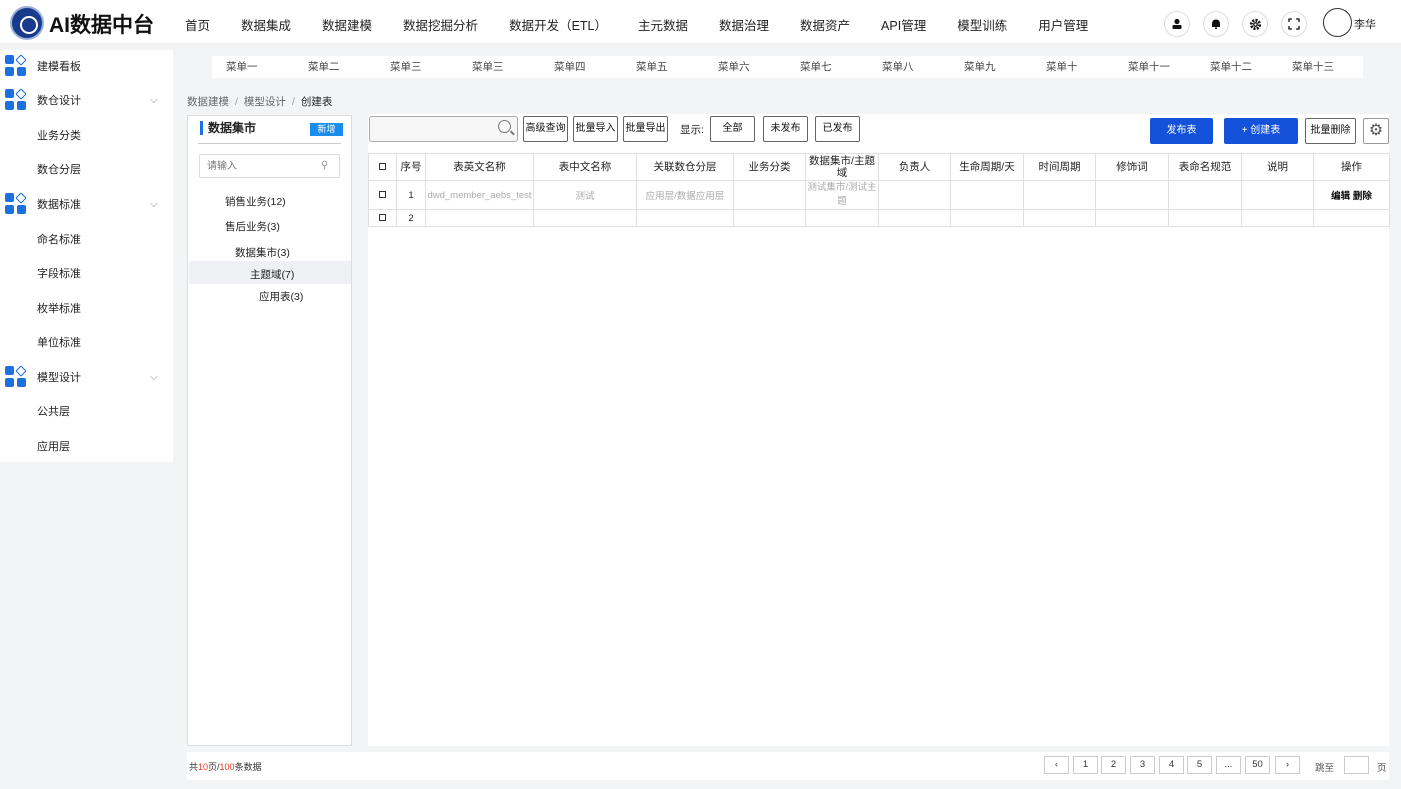  What do you see at coordinates (86, 239) in the screenshot?
I see `sidebar-item-naming-standard: 命名标准` at bounding box center [86, 239].